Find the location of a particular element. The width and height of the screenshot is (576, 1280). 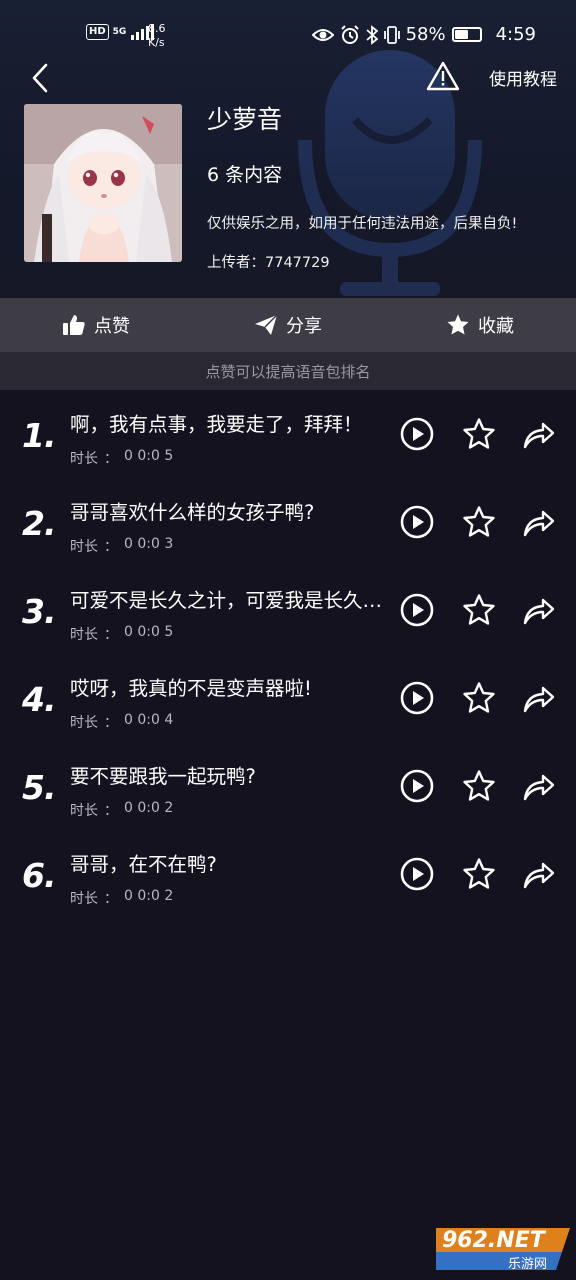

alarm-icon is located at coordinates (349, 34).